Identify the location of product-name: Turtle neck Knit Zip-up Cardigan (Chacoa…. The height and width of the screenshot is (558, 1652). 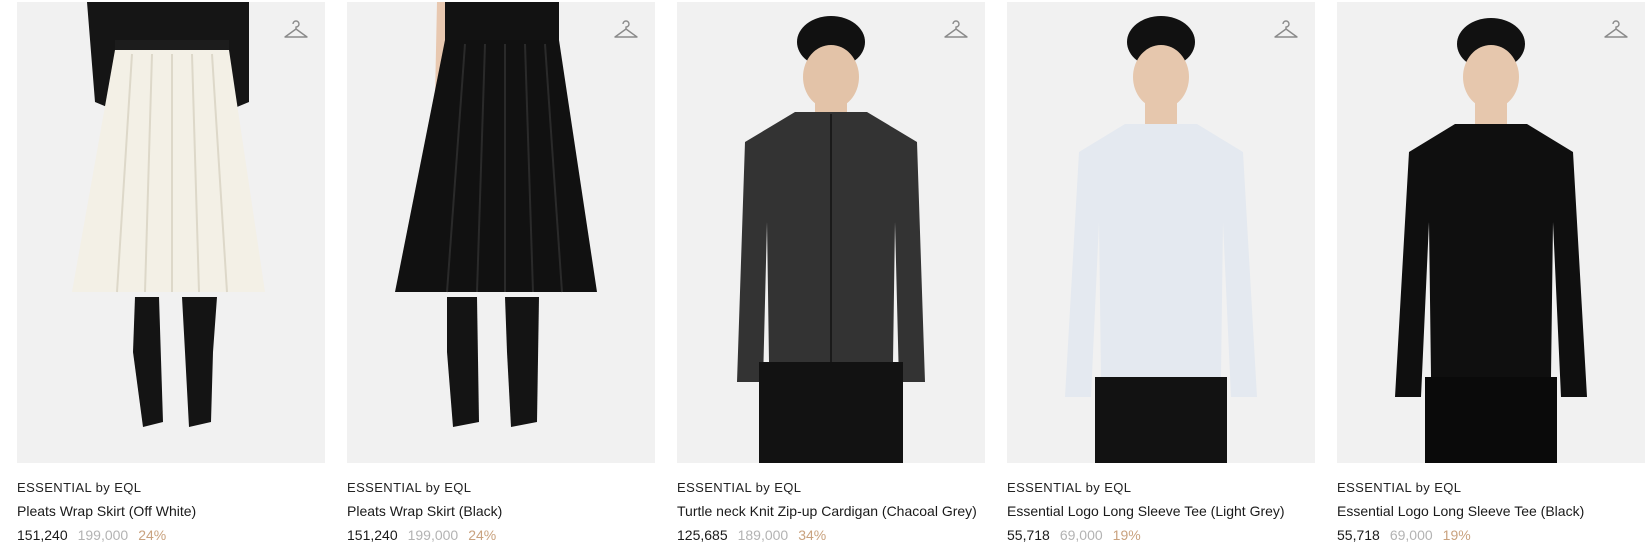
(831, 511).